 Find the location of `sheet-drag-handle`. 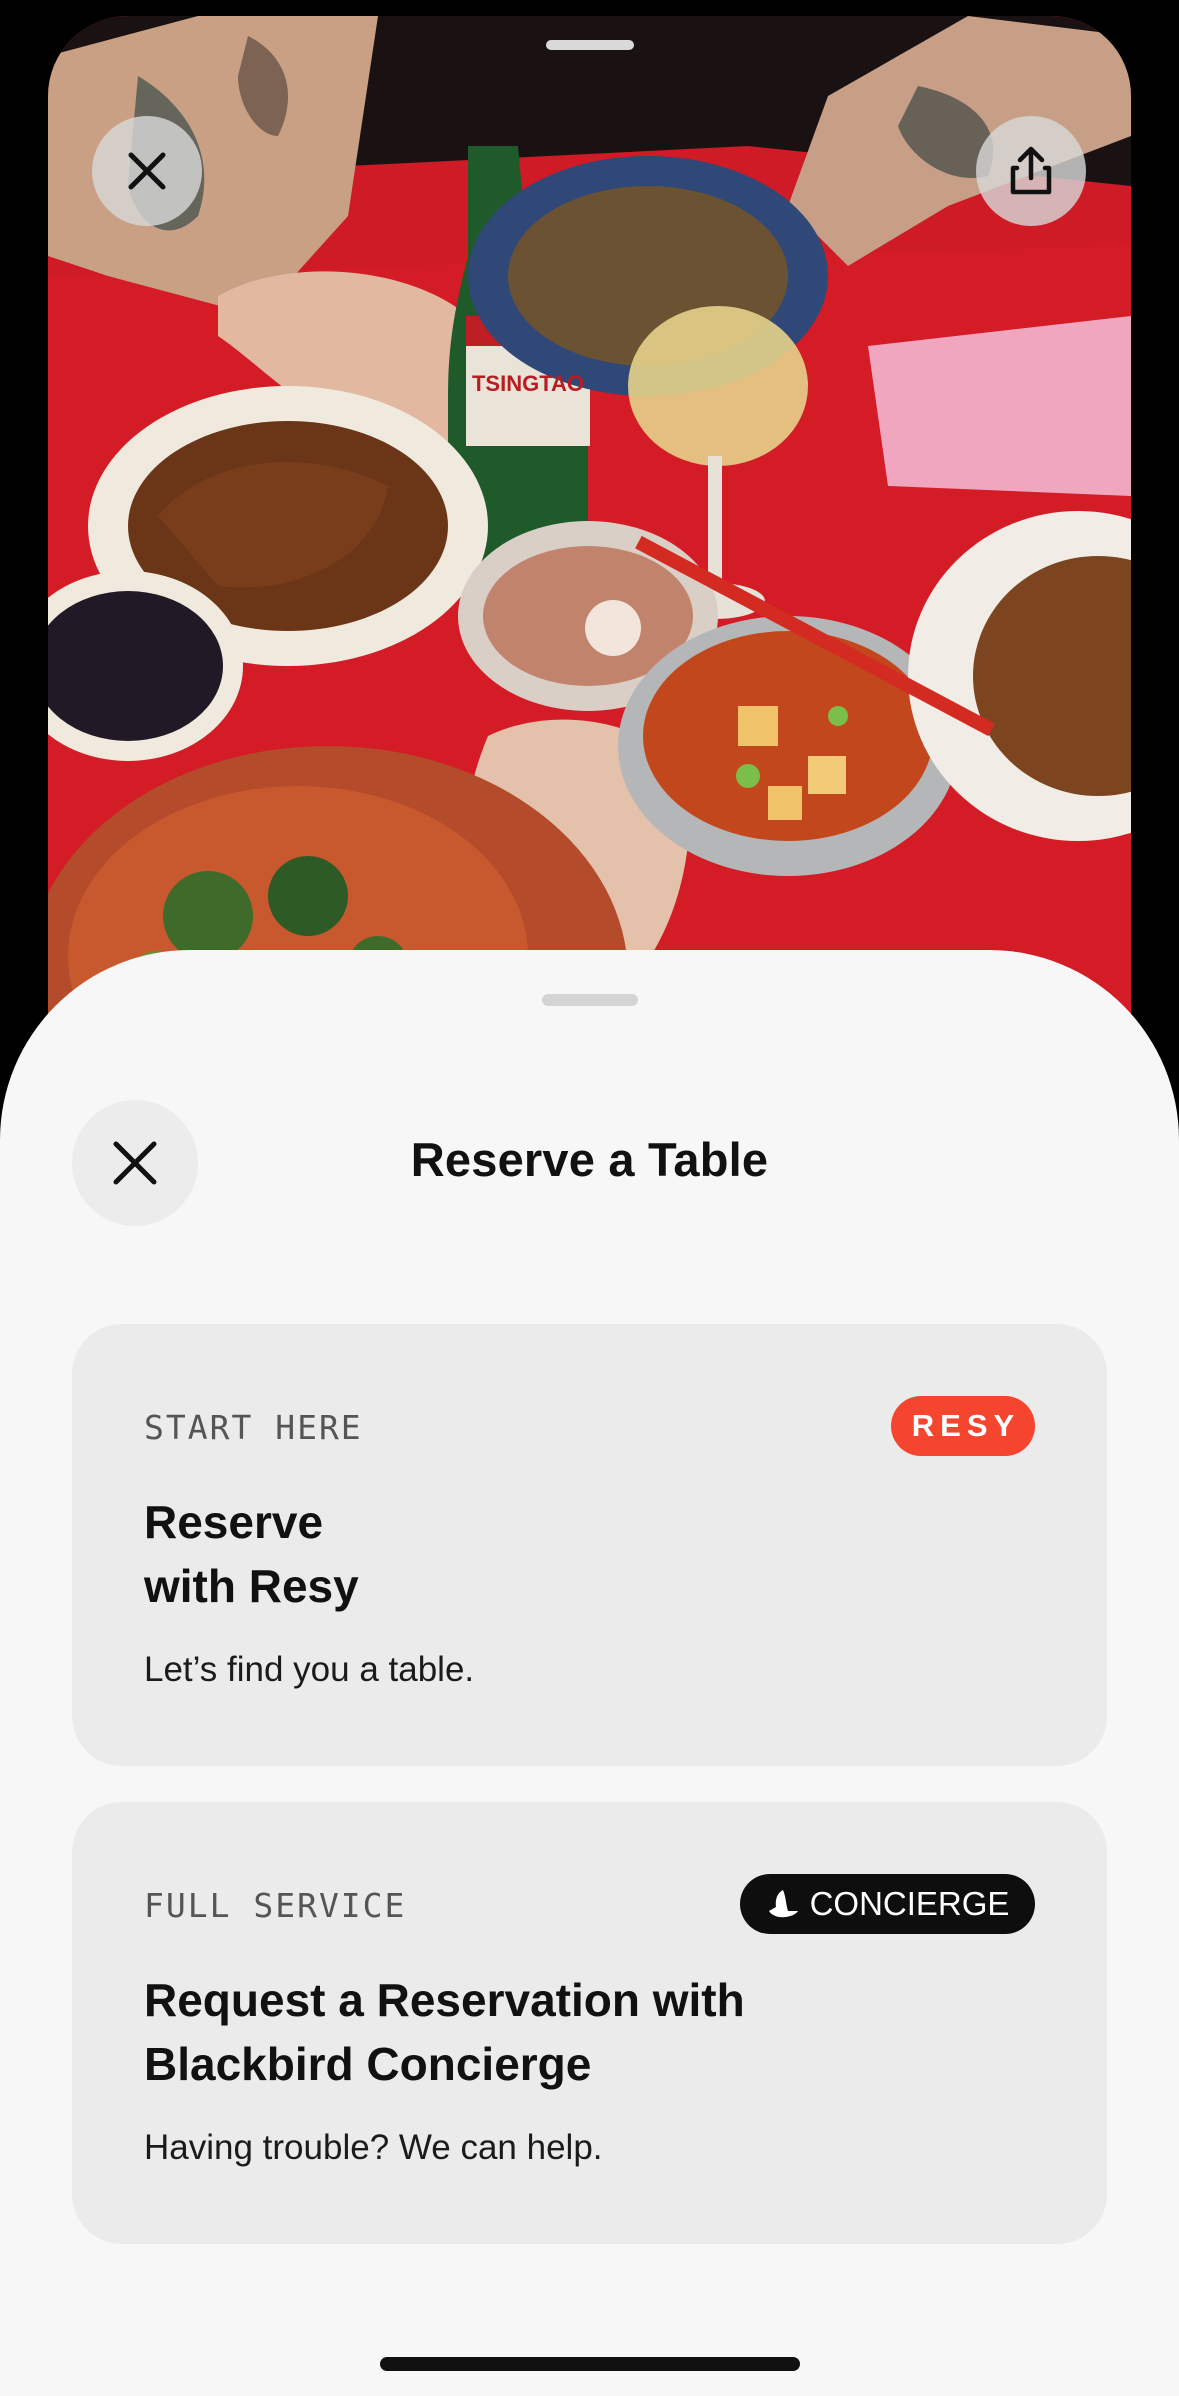

sheet-drag-handle is located at coordinates (590, 1000).